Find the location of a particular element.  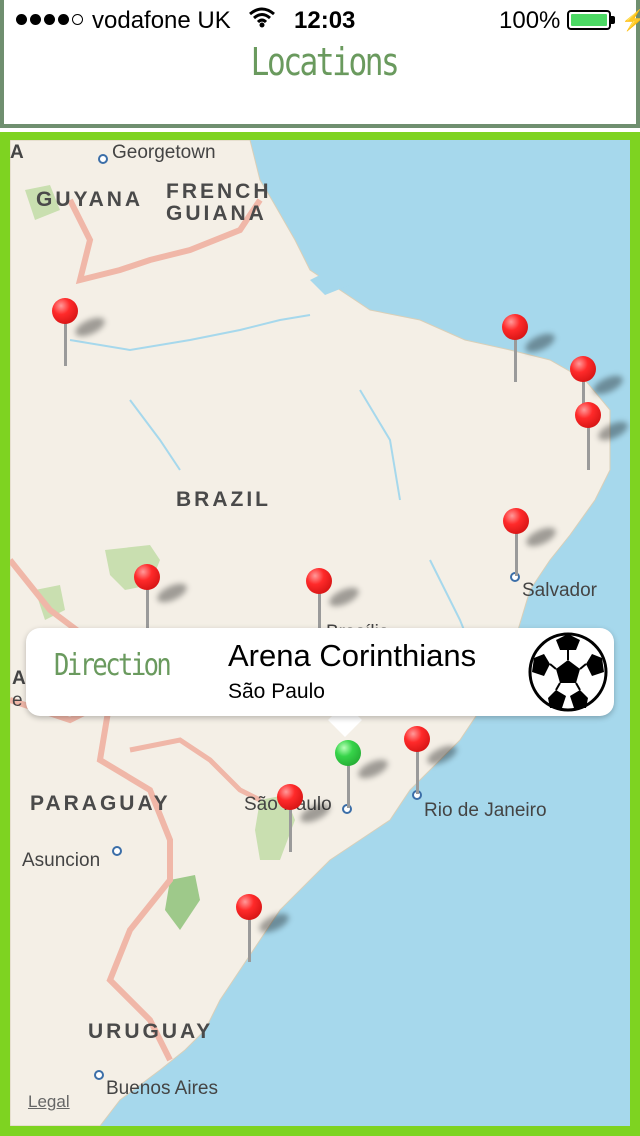

city-dot-asuncion is located at coordinates (117, 851).